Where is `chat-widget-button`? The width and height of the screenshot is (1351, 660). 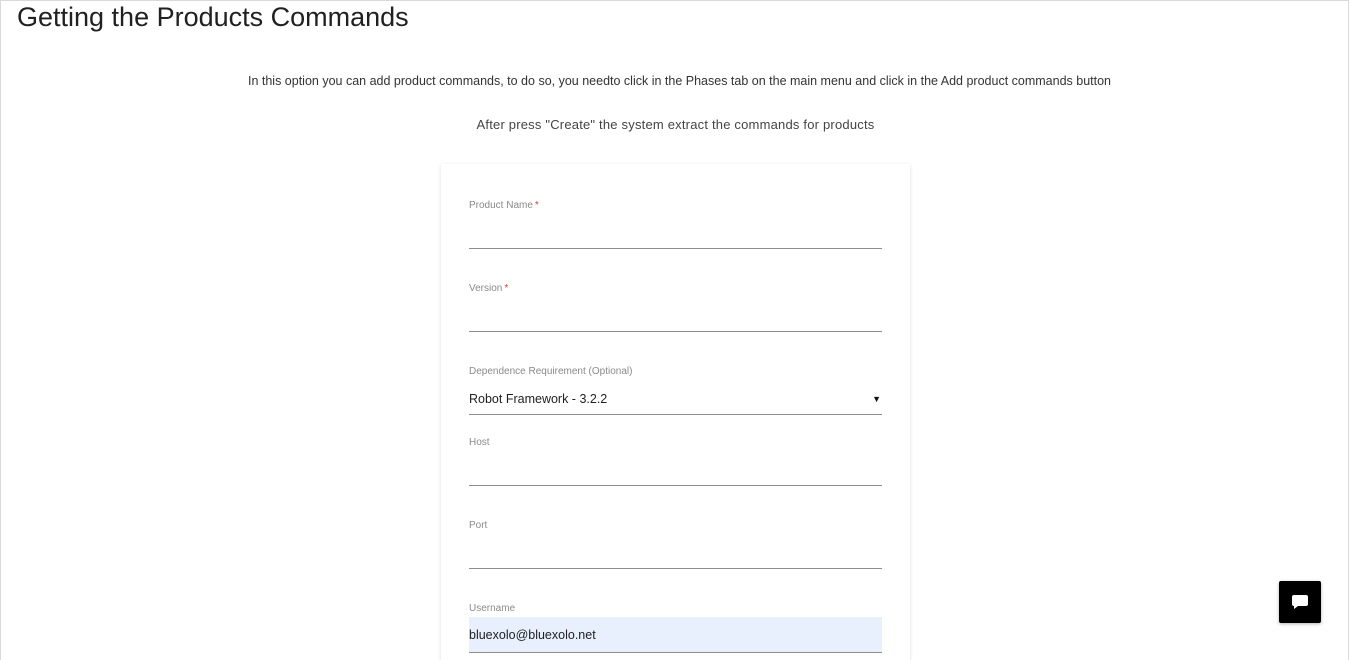 chat-widget-button is located at coordinates (1300, 602).